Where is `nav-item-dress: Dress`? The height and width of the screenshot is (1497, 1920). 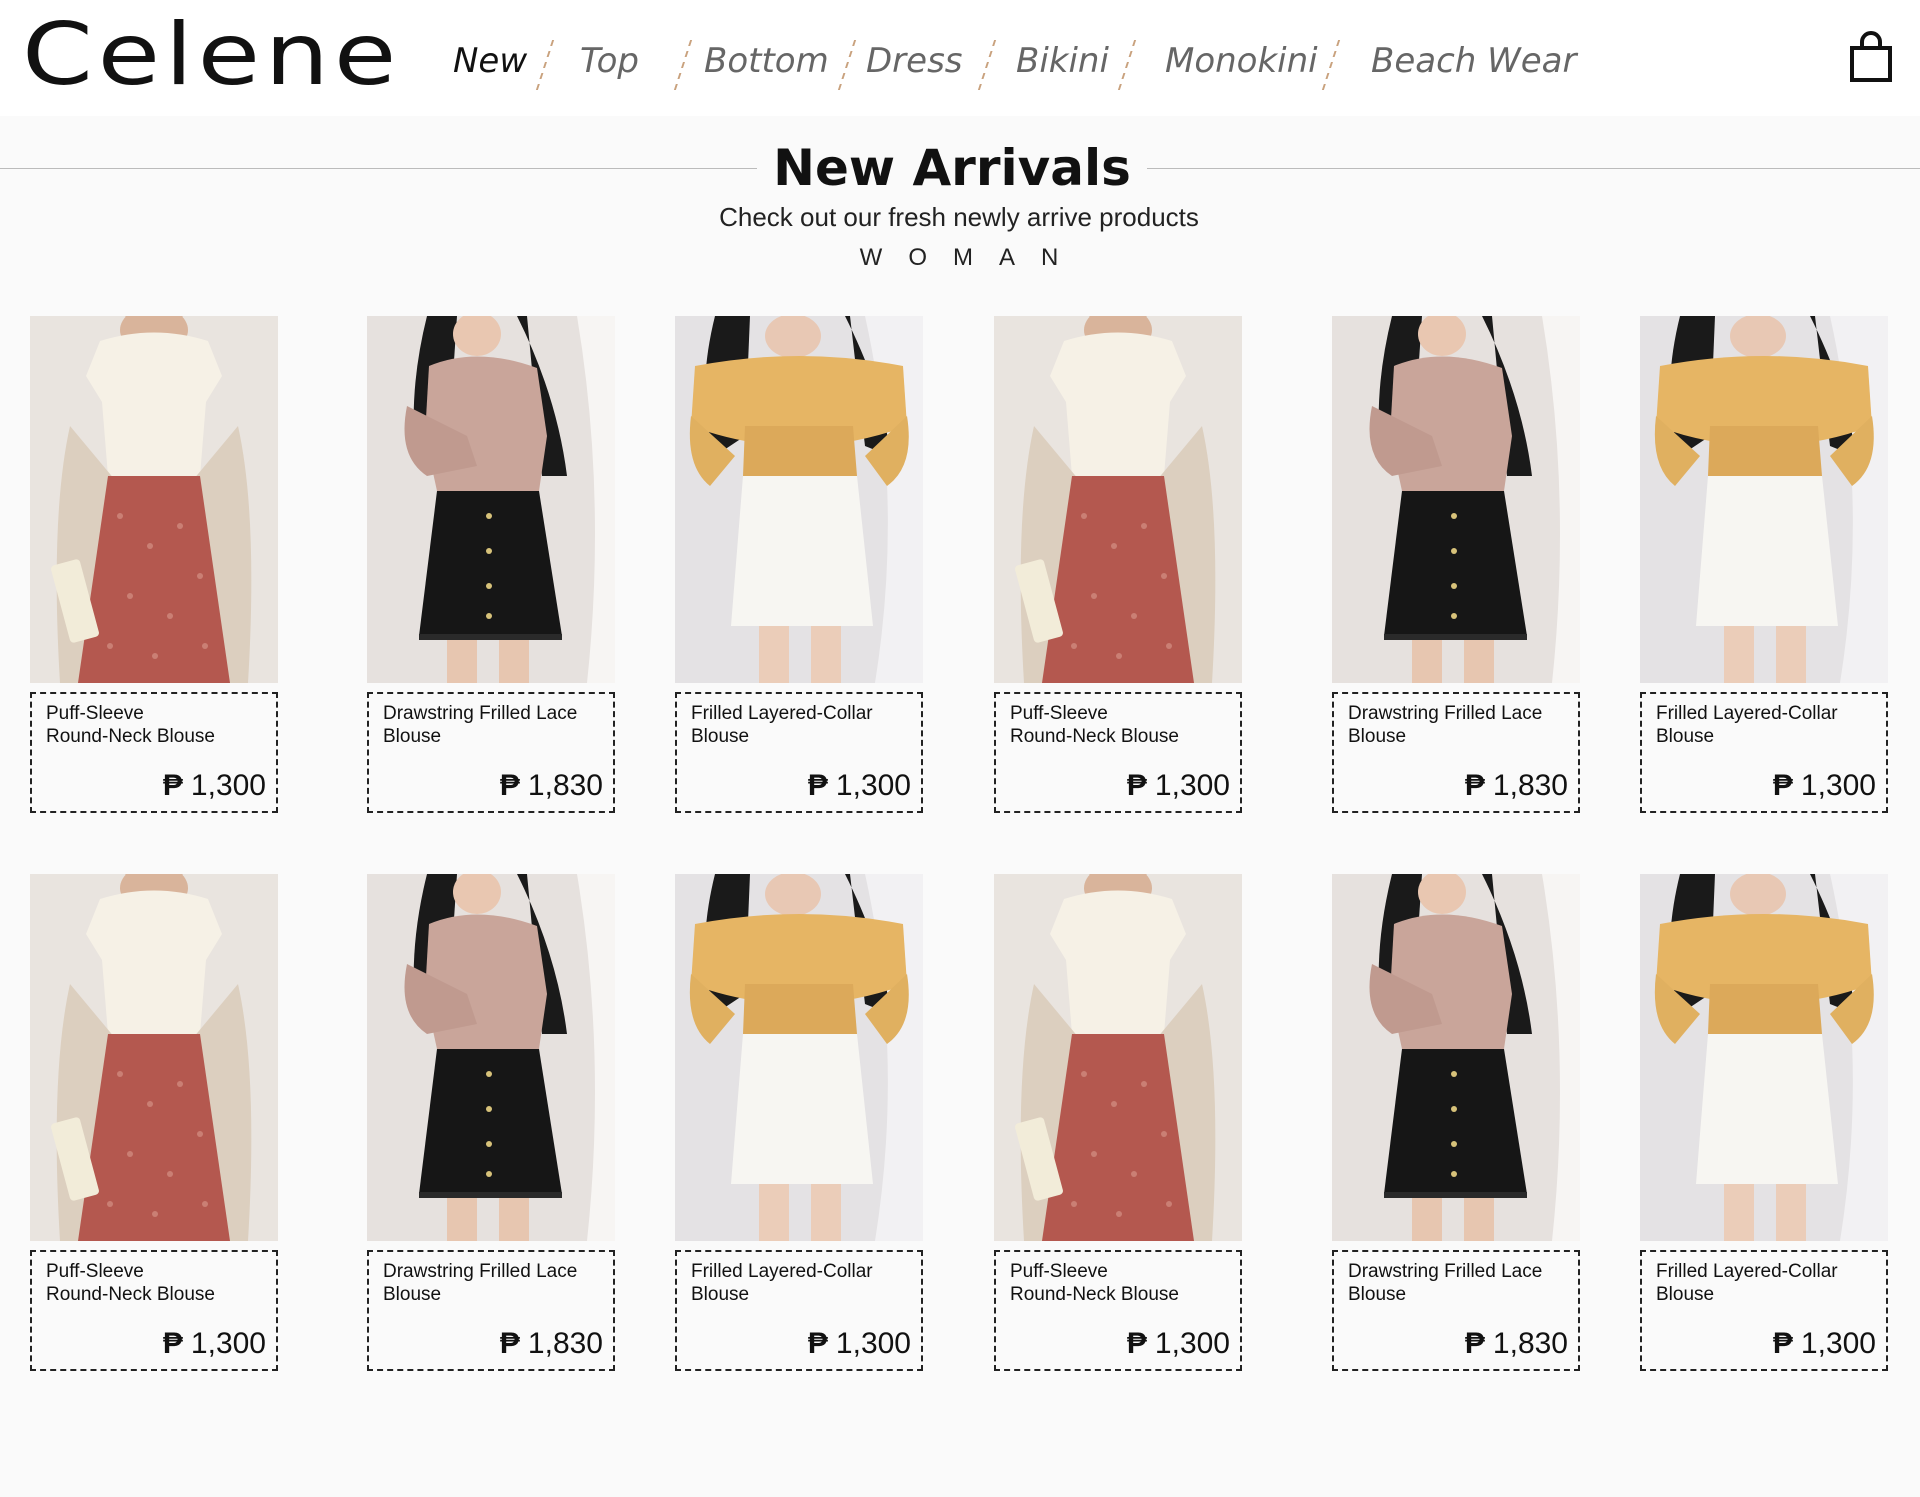
nav-item-dress: Dress is located at coordinates (914, 61).